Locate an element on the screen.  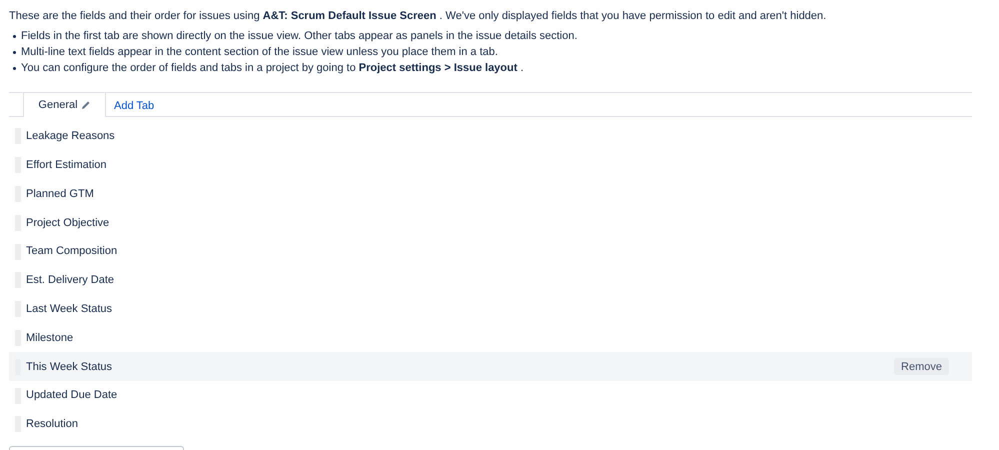
field-name: This Week Status is located at coordinates (69, 367).